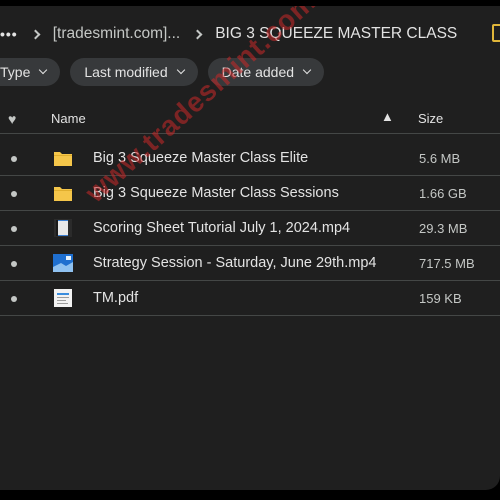  I want to click on filter-date-added-chip: Date added, so click(266, 72).